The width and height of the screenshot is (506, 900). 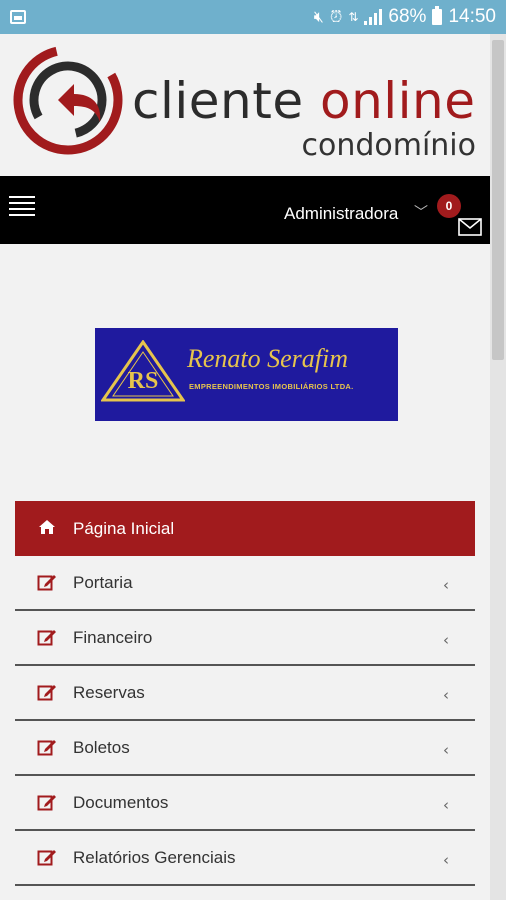 I want to click on user-menu-label: Administradora, so click(x=341, y=214).